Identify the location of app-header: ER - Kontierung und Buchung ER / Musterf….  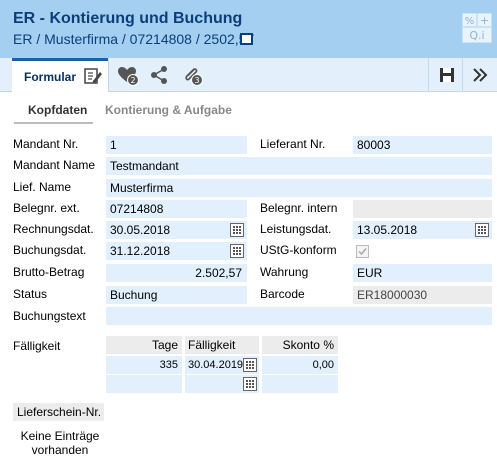
(248, 29).